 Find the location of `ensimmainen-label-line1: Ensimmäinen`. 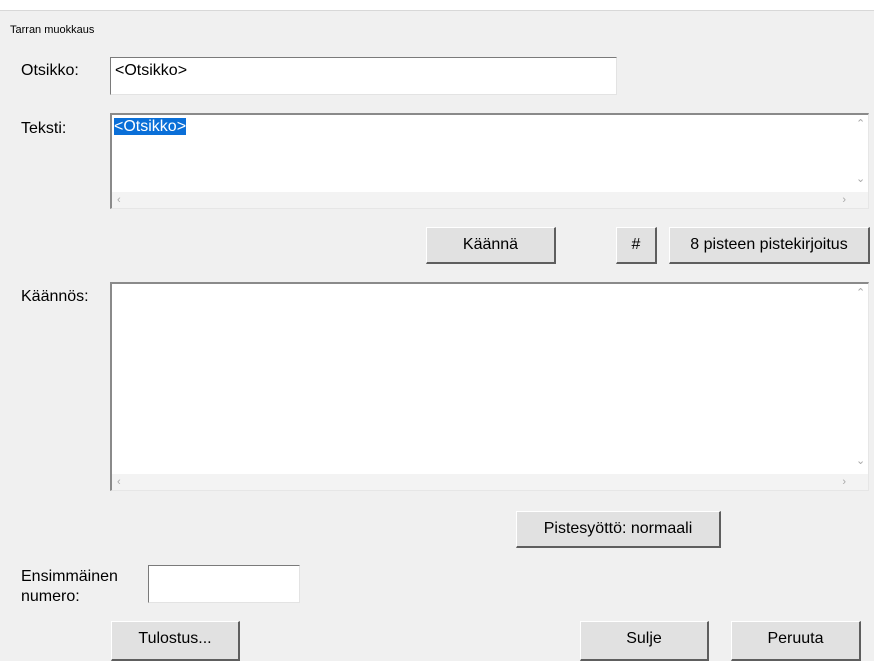

ensimmainen-label-line1: Ensimmäinen is located at coordinates (69, 576).